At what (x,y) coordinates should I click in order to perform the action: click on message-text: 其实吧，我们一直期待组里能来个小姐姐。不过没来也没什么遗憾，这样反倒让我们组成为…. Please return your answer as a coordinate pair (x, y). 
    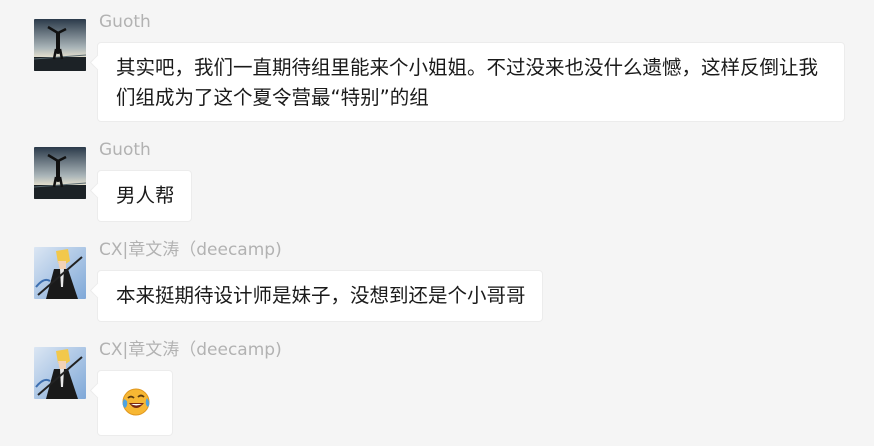
    Looking at the image, I should click on (467, 82).